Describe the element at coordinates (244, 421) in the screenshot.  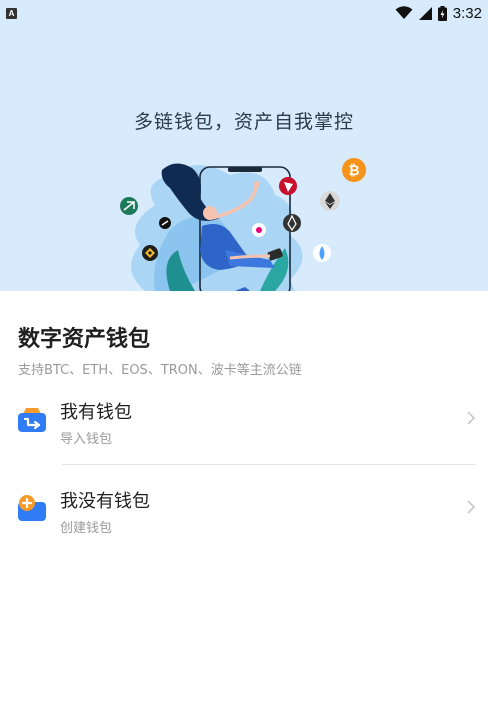
I see `import-wallet-option: 我有钱包 导入钱包` at that location.